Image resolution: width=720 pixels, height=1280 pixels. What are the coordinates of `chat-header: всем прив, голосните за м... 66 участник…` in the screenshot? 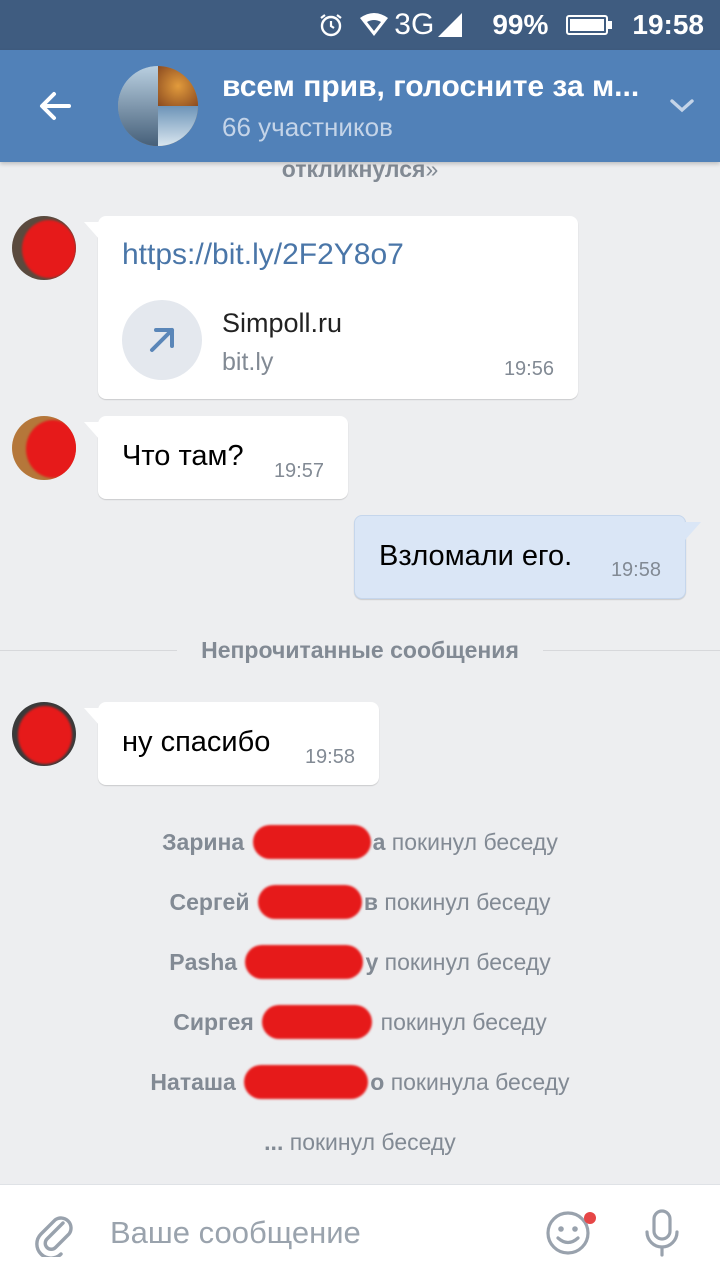 It's located at (360, 106).